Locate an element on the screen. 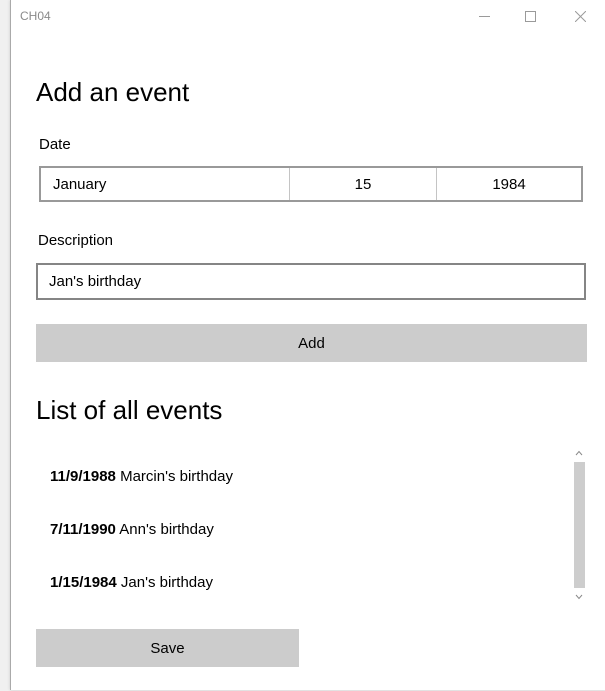 The image size is (605, 691). date-picker: January 15 1984 is located at coordinates (311, 184).